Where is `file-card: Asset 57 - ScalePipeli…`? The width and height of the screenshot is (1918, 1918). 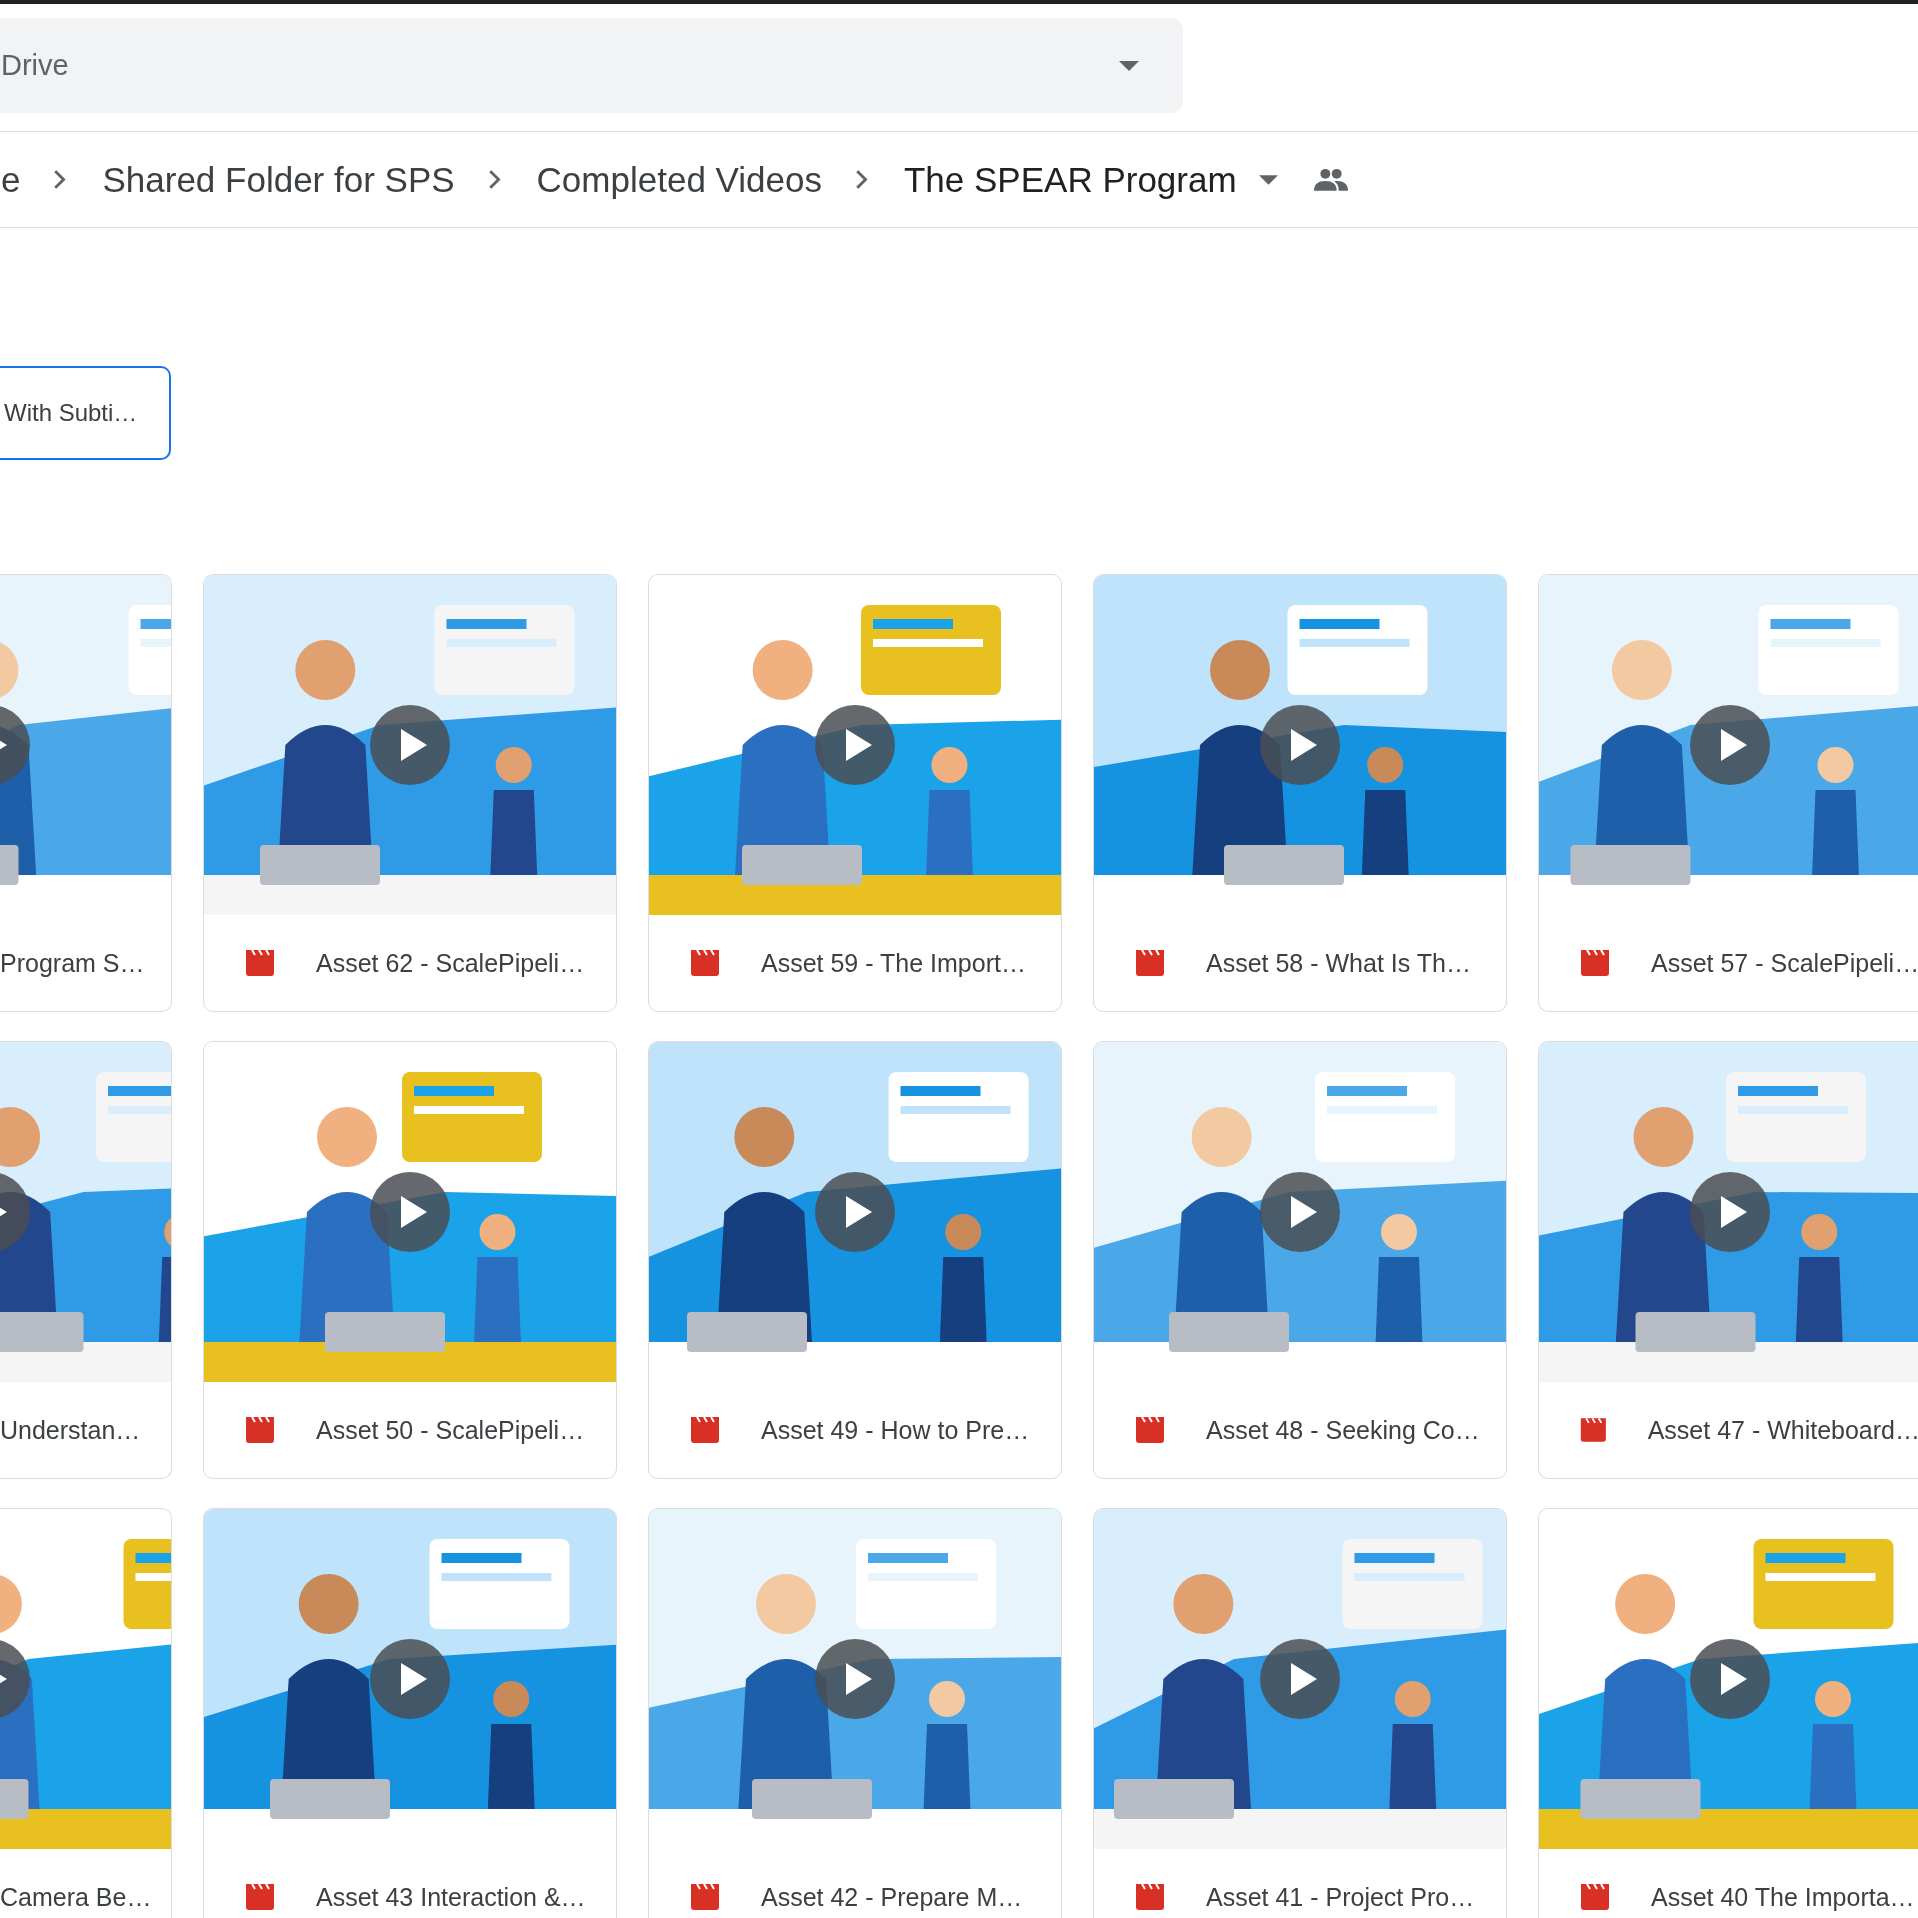
file-card: Asset 57 - ScalePipeli… is located at coordinates (1728, 793).